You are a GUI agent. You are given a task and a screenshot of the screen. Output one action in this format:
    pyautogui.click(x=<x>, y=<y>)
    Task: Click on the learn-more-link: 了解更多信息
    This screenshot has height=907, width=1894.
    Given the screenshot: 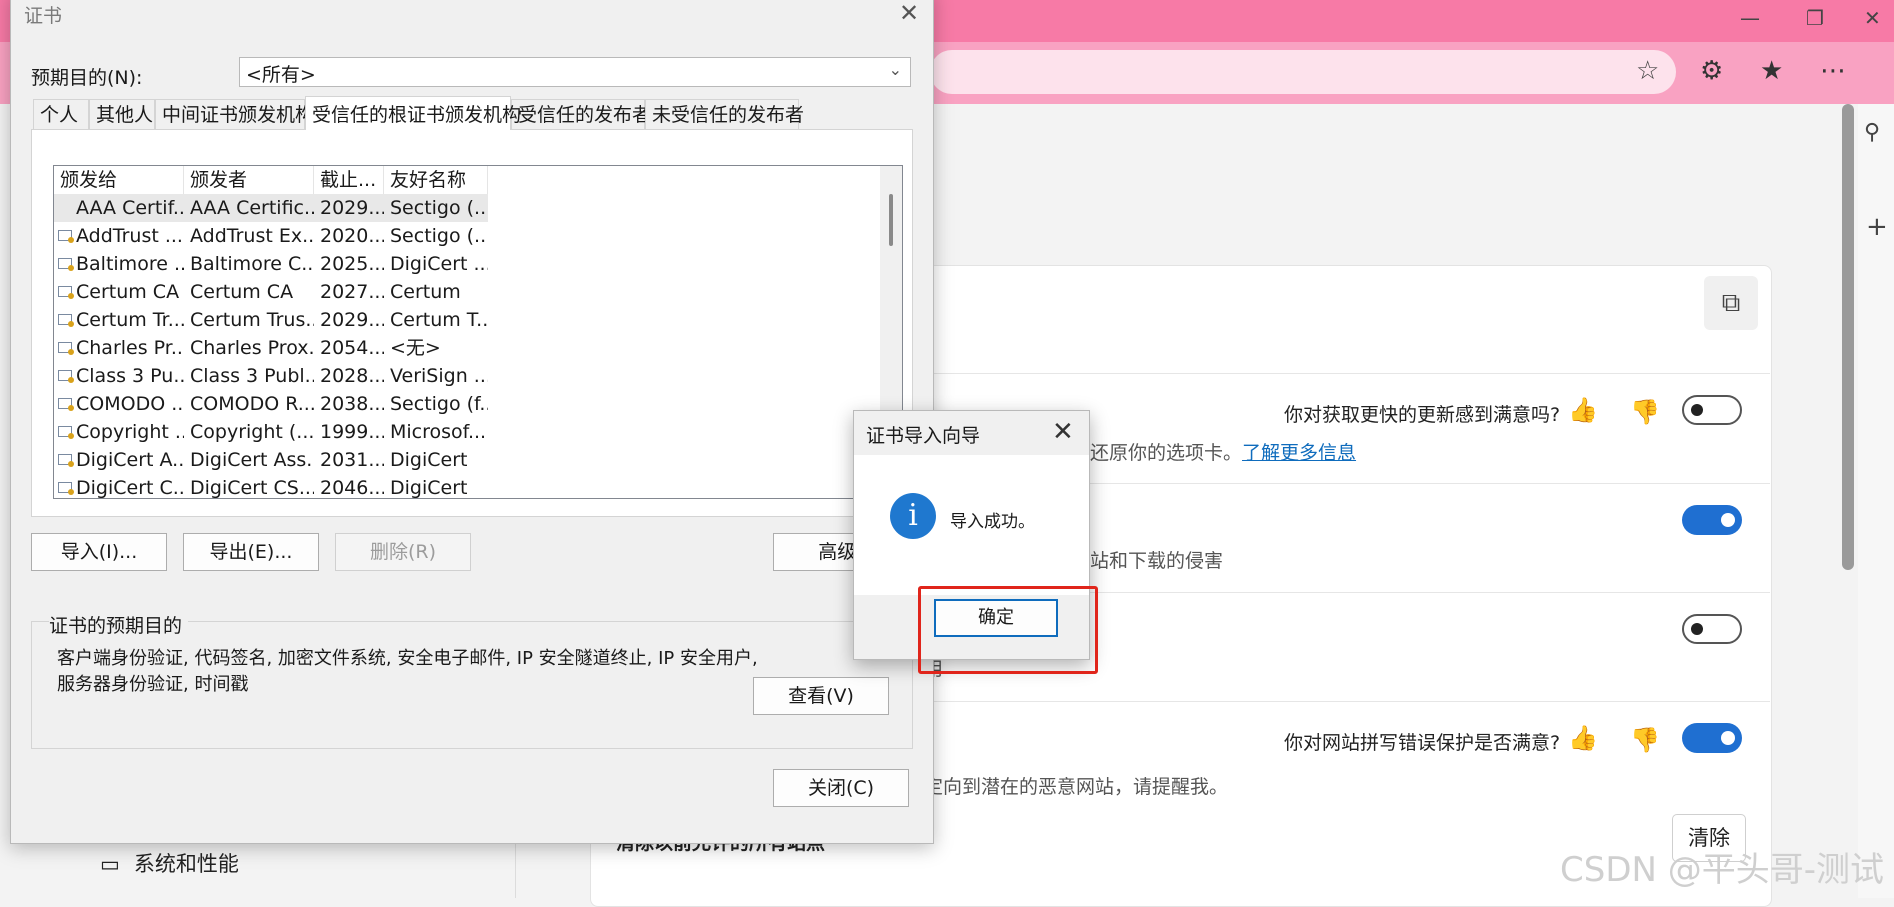 What is the action you would take?
    pyautogui.click(x=1299, y=453)
    